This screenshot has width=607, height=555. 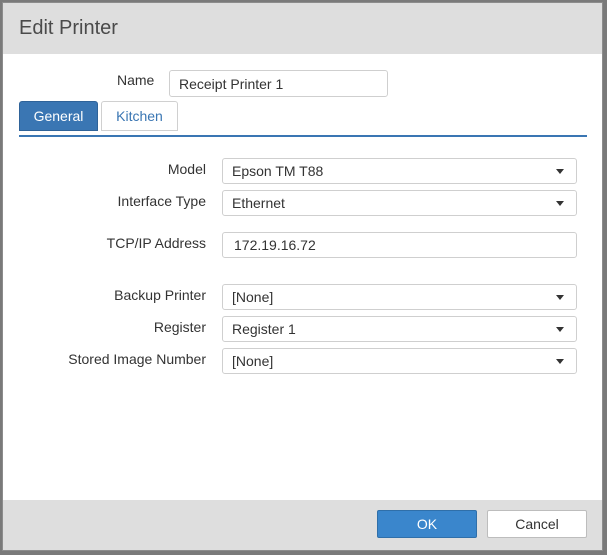 What do you see at coordinates (302, 525) in the screenshot?
I see `dialog-footer: OK Cancel` at bounding box center [302, 525].